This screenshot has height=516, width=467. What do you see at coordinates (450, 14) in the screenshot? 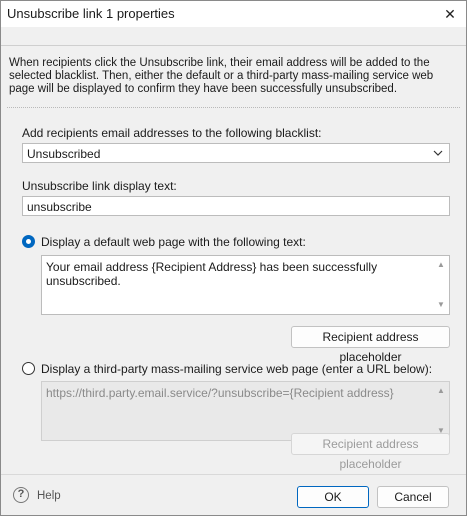
I see `close-icon: ✕` at bounding box center [450, 14].